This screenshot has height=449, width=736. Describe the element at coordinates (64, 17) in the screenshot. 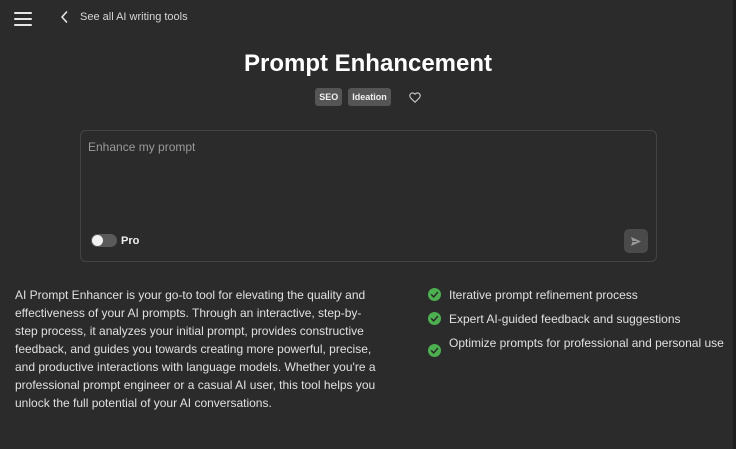

I see `chevron-left-icon` at that location.